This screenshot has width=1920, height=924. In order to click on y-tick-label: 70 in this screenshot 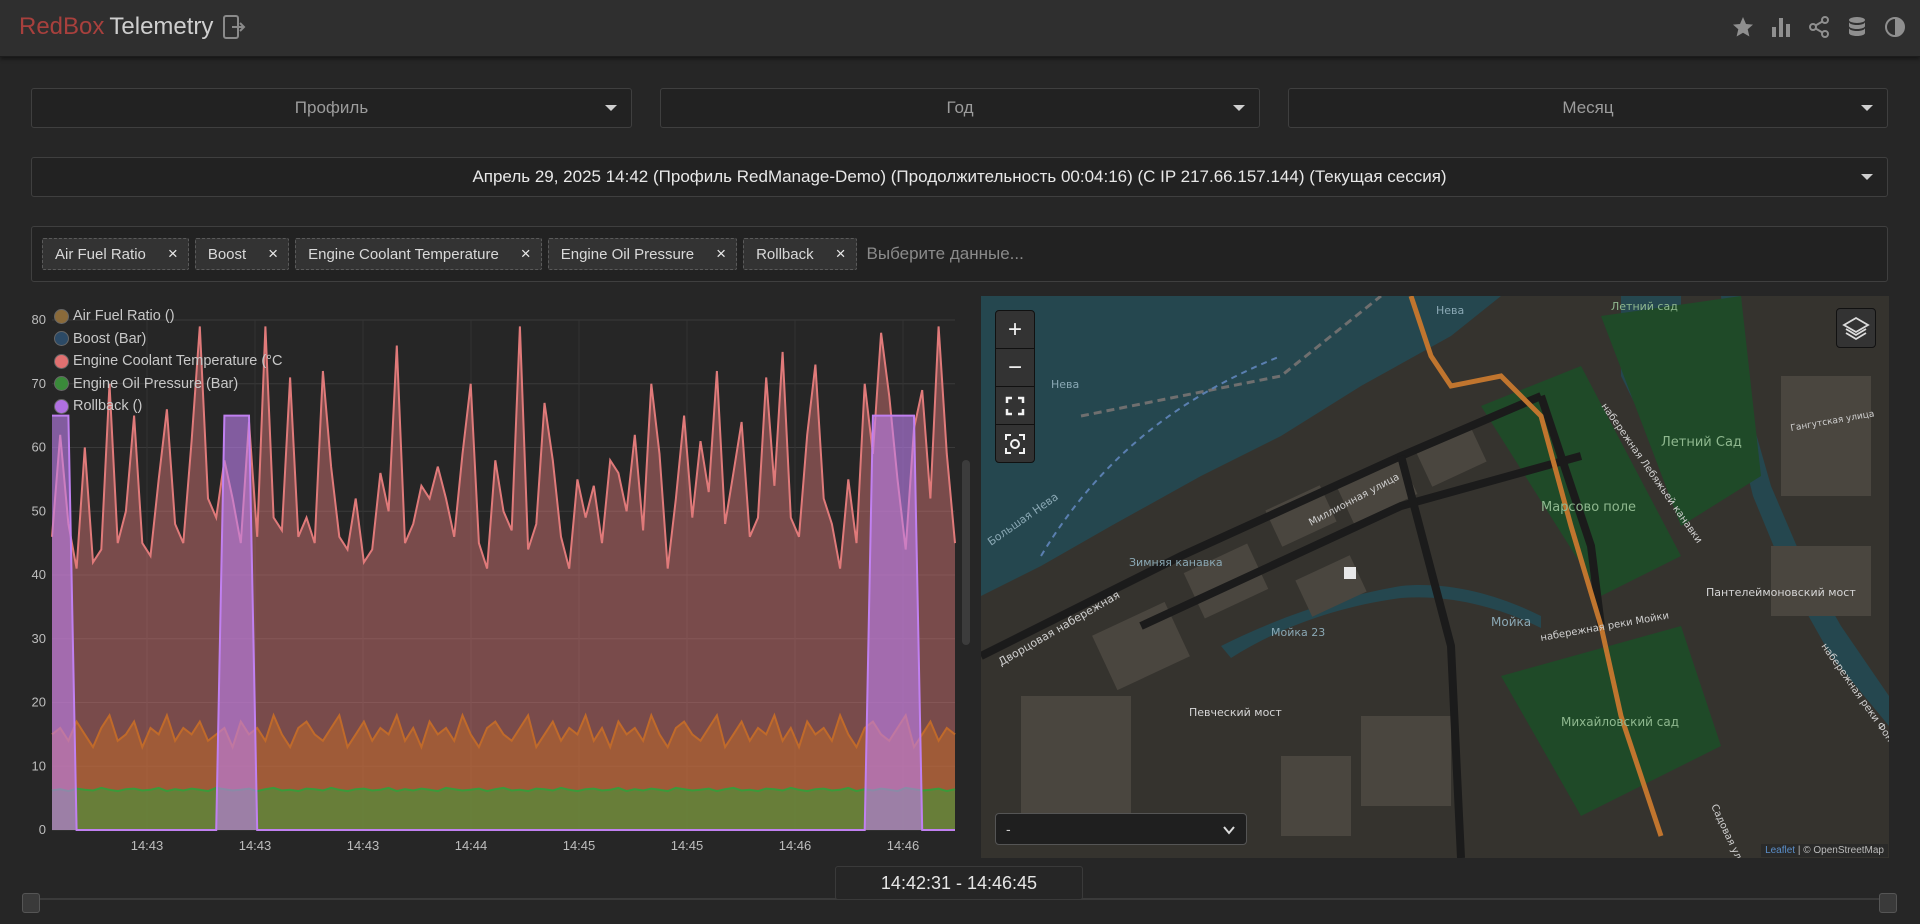, I will do `click(39, 383)`.